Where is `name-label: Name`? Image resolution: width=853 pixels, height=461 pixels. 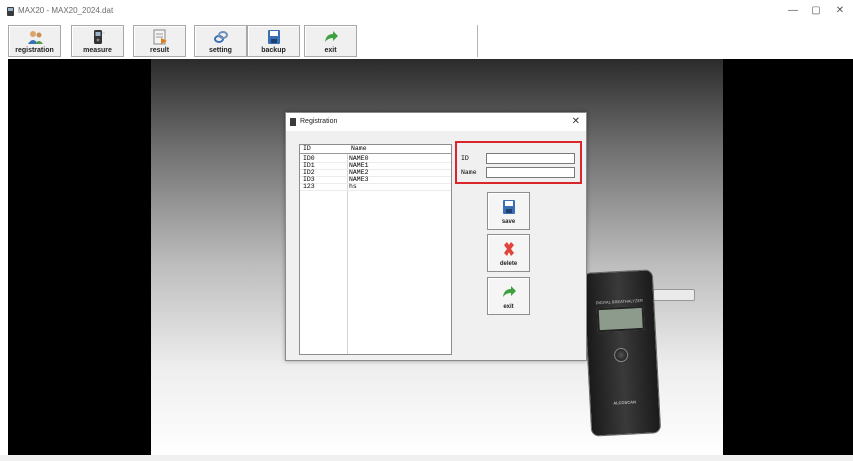
name-label: Name is located at coordinates (469, 172).